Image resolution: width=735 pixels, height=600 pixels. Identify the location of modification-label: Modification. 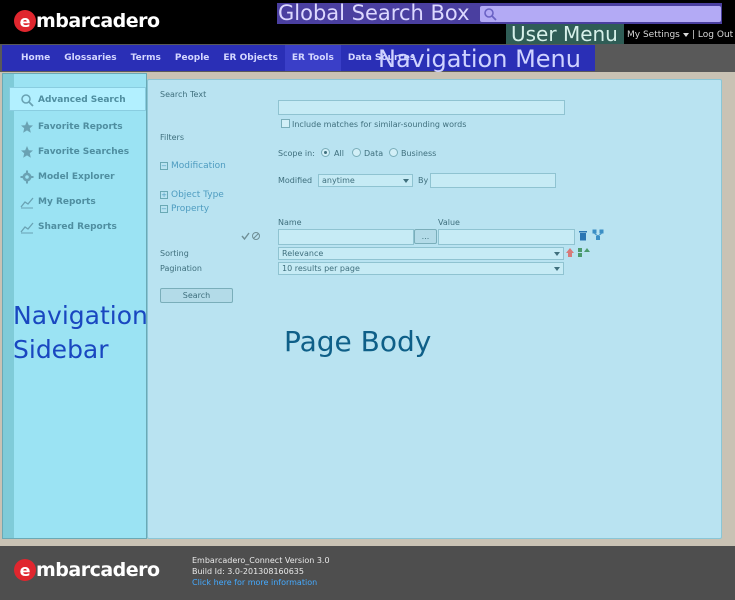
(198, 166).